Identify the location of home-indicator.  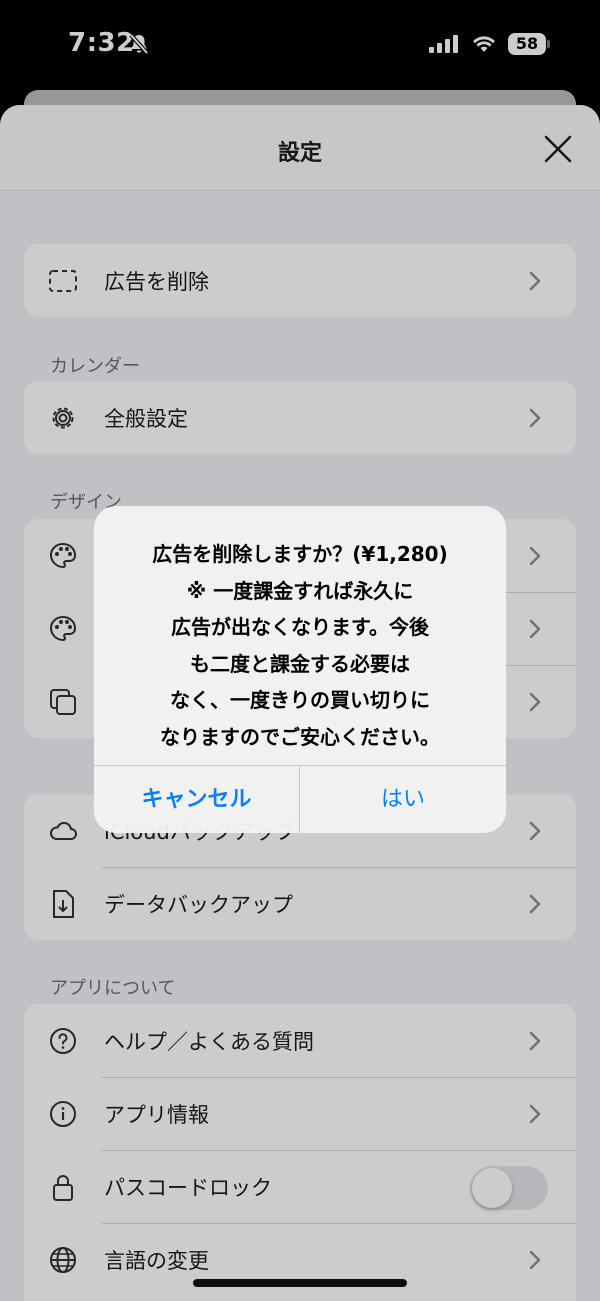
(300, 1283).